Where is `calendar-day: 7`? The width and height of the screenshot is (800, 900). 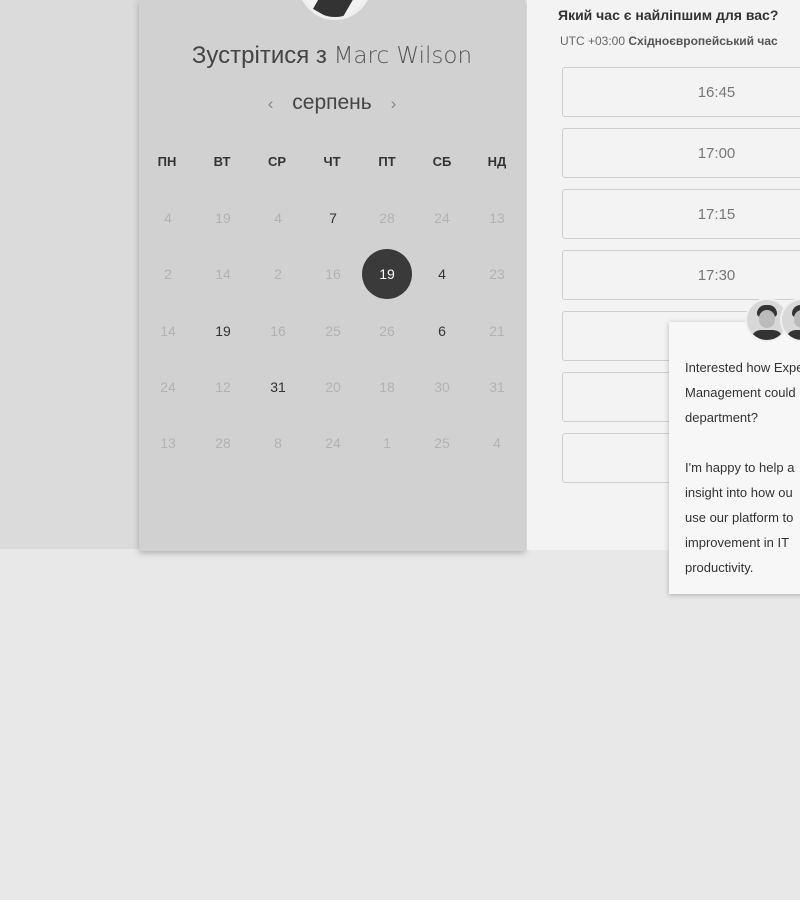
calendar-day: 7 is located at coordinates (333, 218).